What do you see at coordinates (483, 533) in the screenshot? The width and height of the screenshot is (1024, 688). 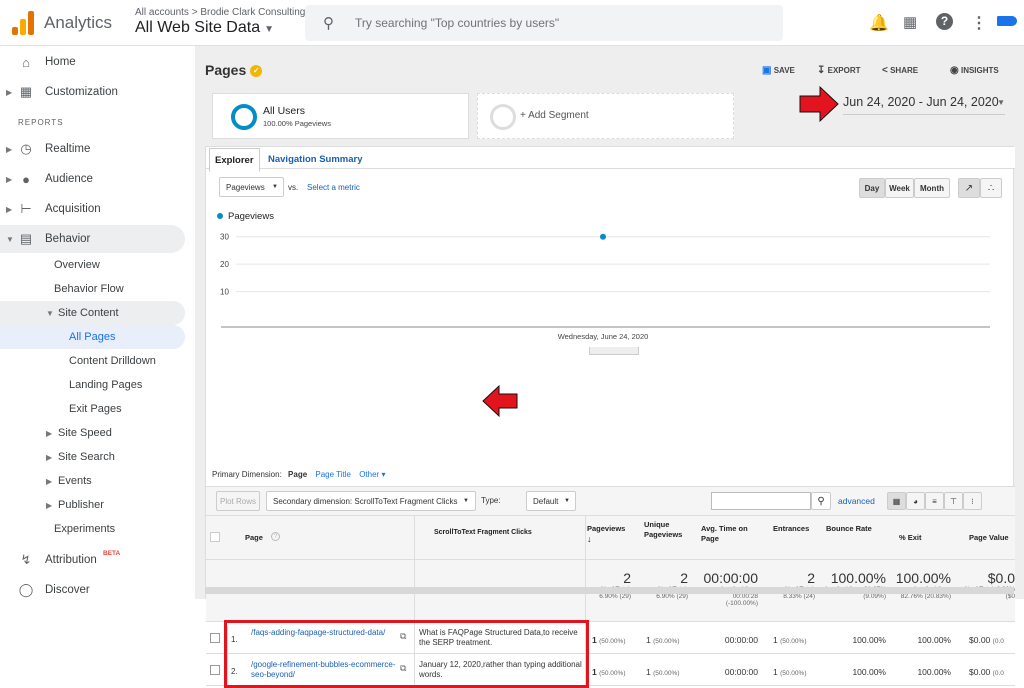 I see `col-header-scrolltotext: ScrollToText Fragment Clicks` at bounding box center [483, 533].